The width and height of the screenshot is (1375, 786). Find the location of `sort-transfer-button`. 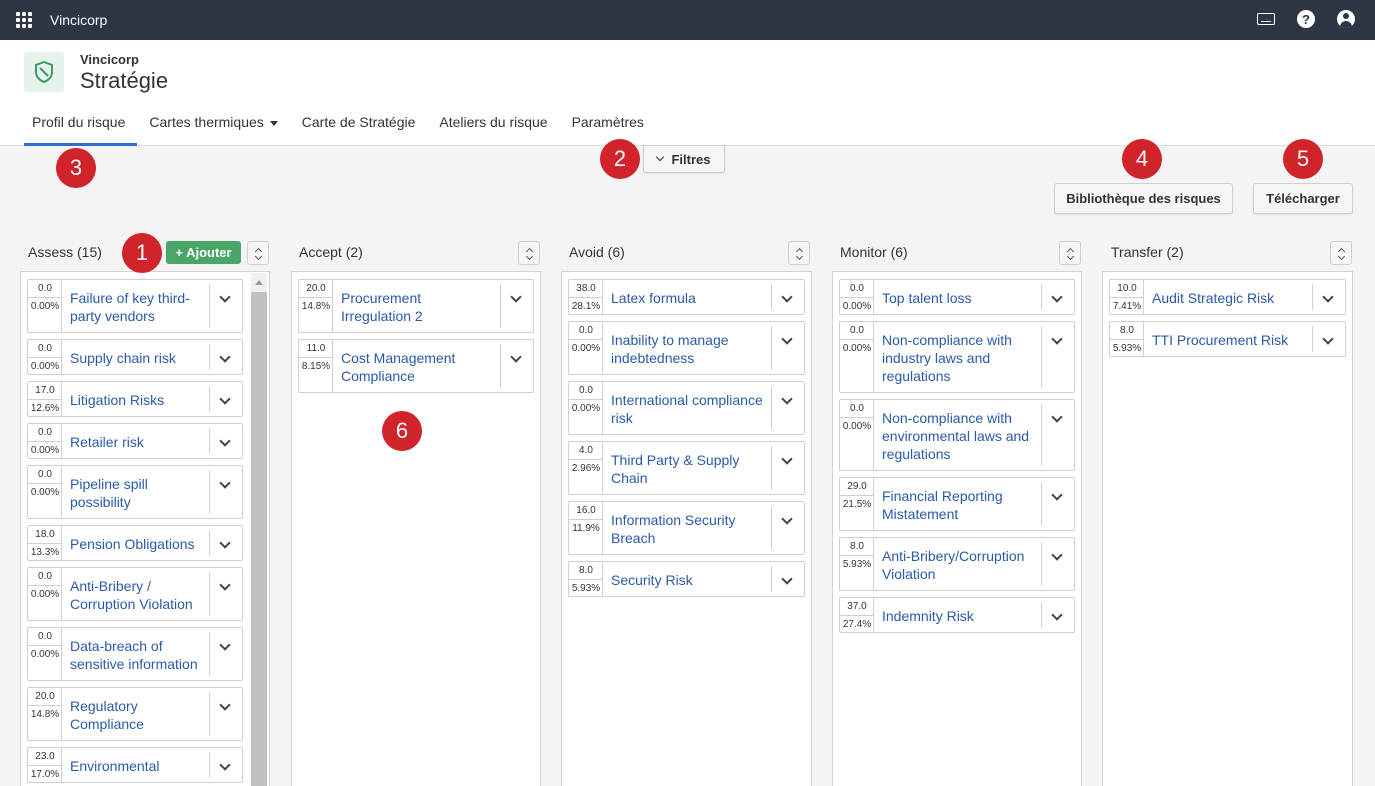

sort-transfer-button is located at coordinates (1341, 253).